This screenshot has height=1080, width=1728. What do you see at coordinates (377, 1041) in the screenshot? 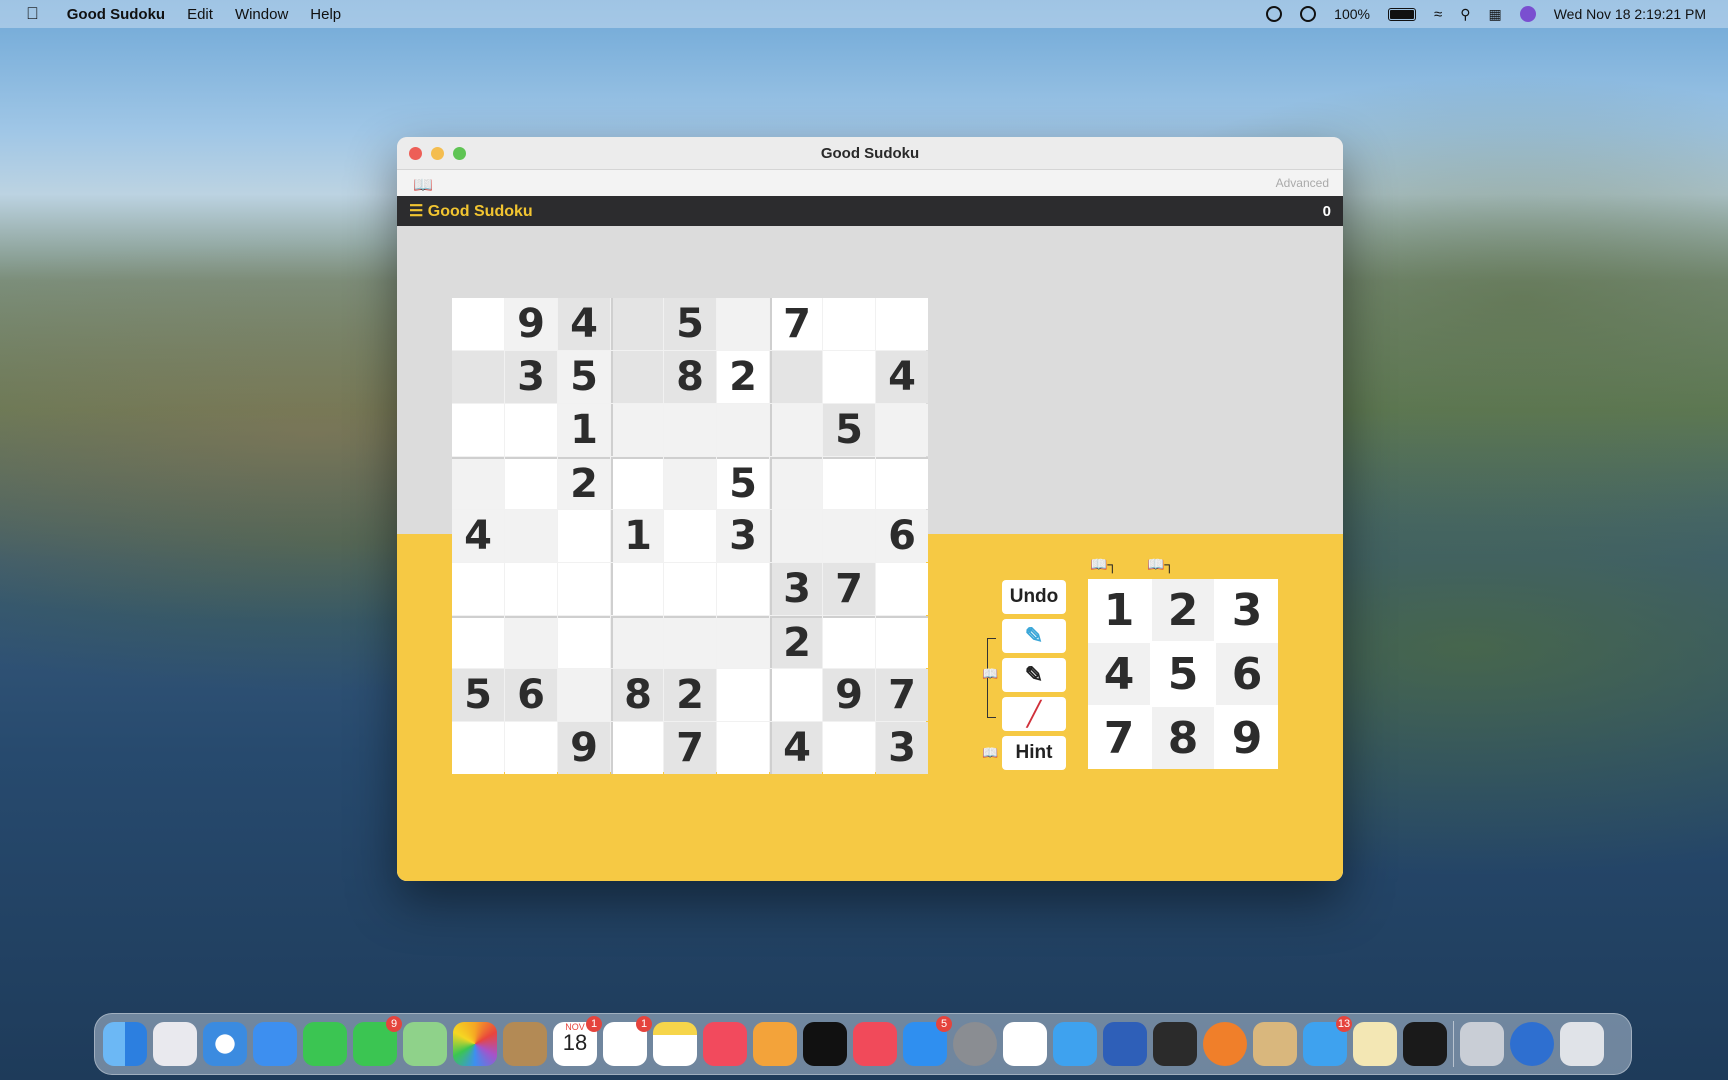
I see `messages-icon: 9` at bounding box center [377, 1041].